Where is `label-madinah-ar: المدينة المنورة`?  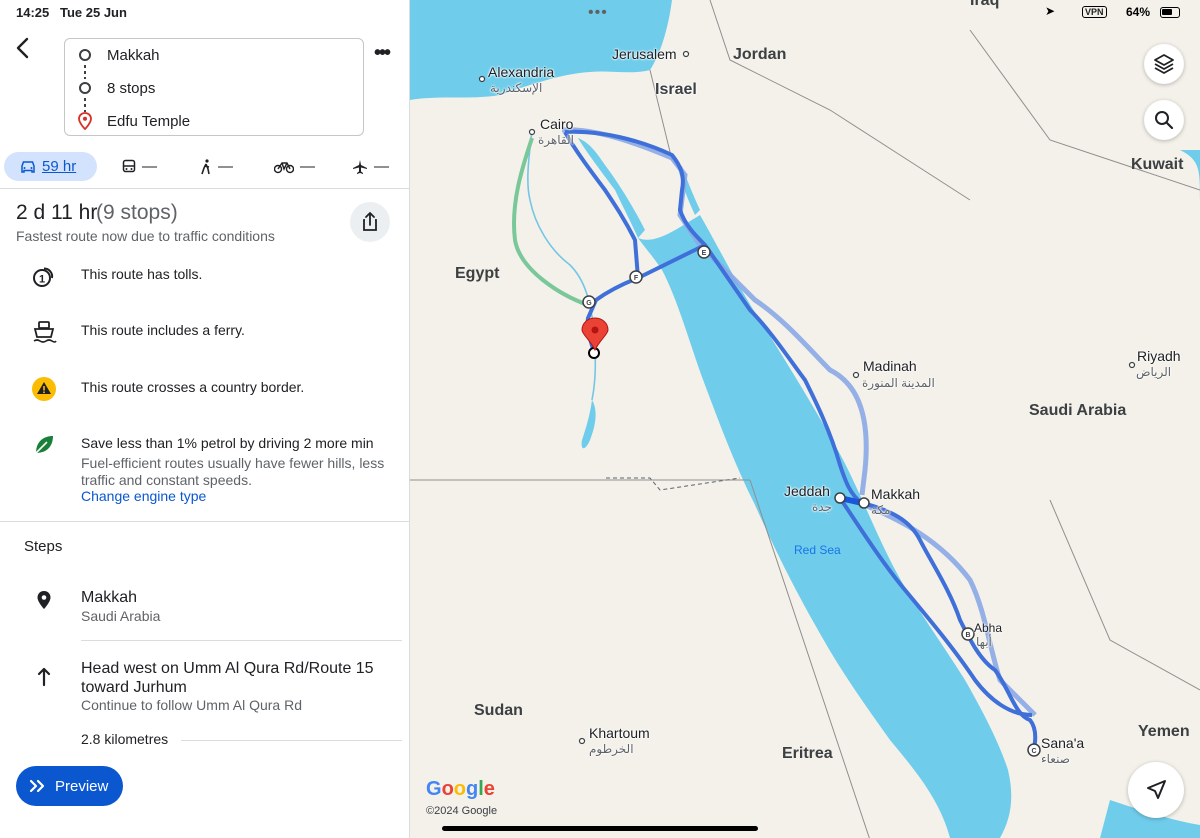
label-madinah-ar: المدينة المنورة is located at coordinates (898, 383).